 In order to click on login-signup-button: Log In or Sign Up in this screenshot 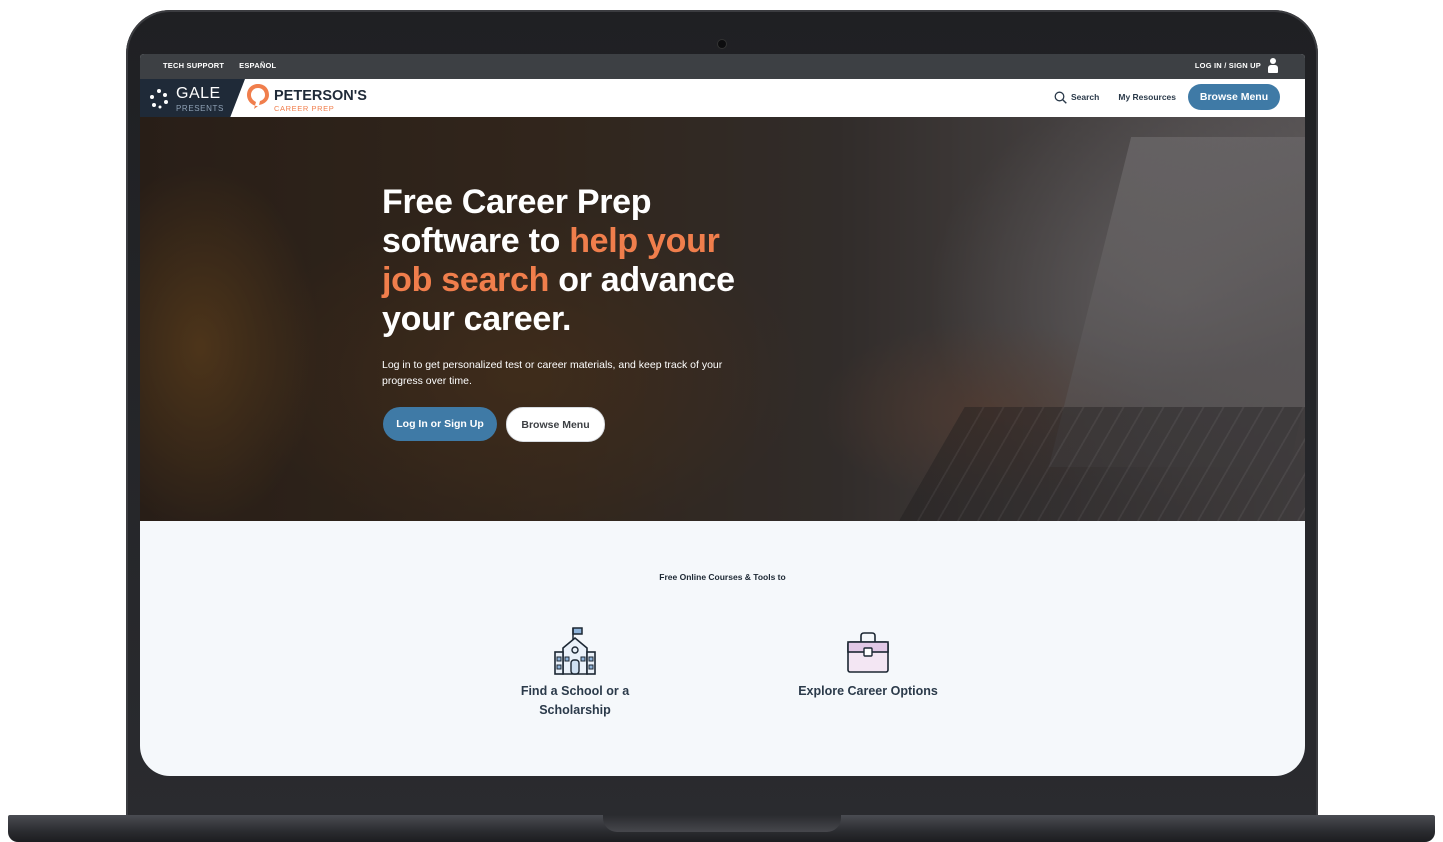, I will do `click(440, 424)`.